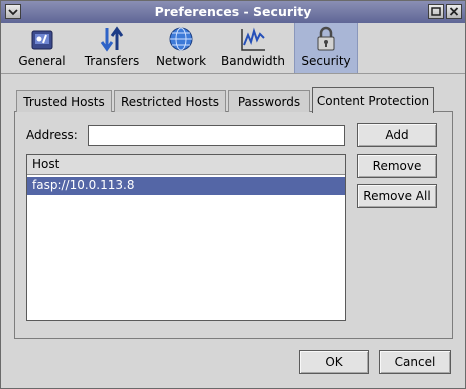  I want to click on toolbar-transfers: Transfers, so click(112, 48).